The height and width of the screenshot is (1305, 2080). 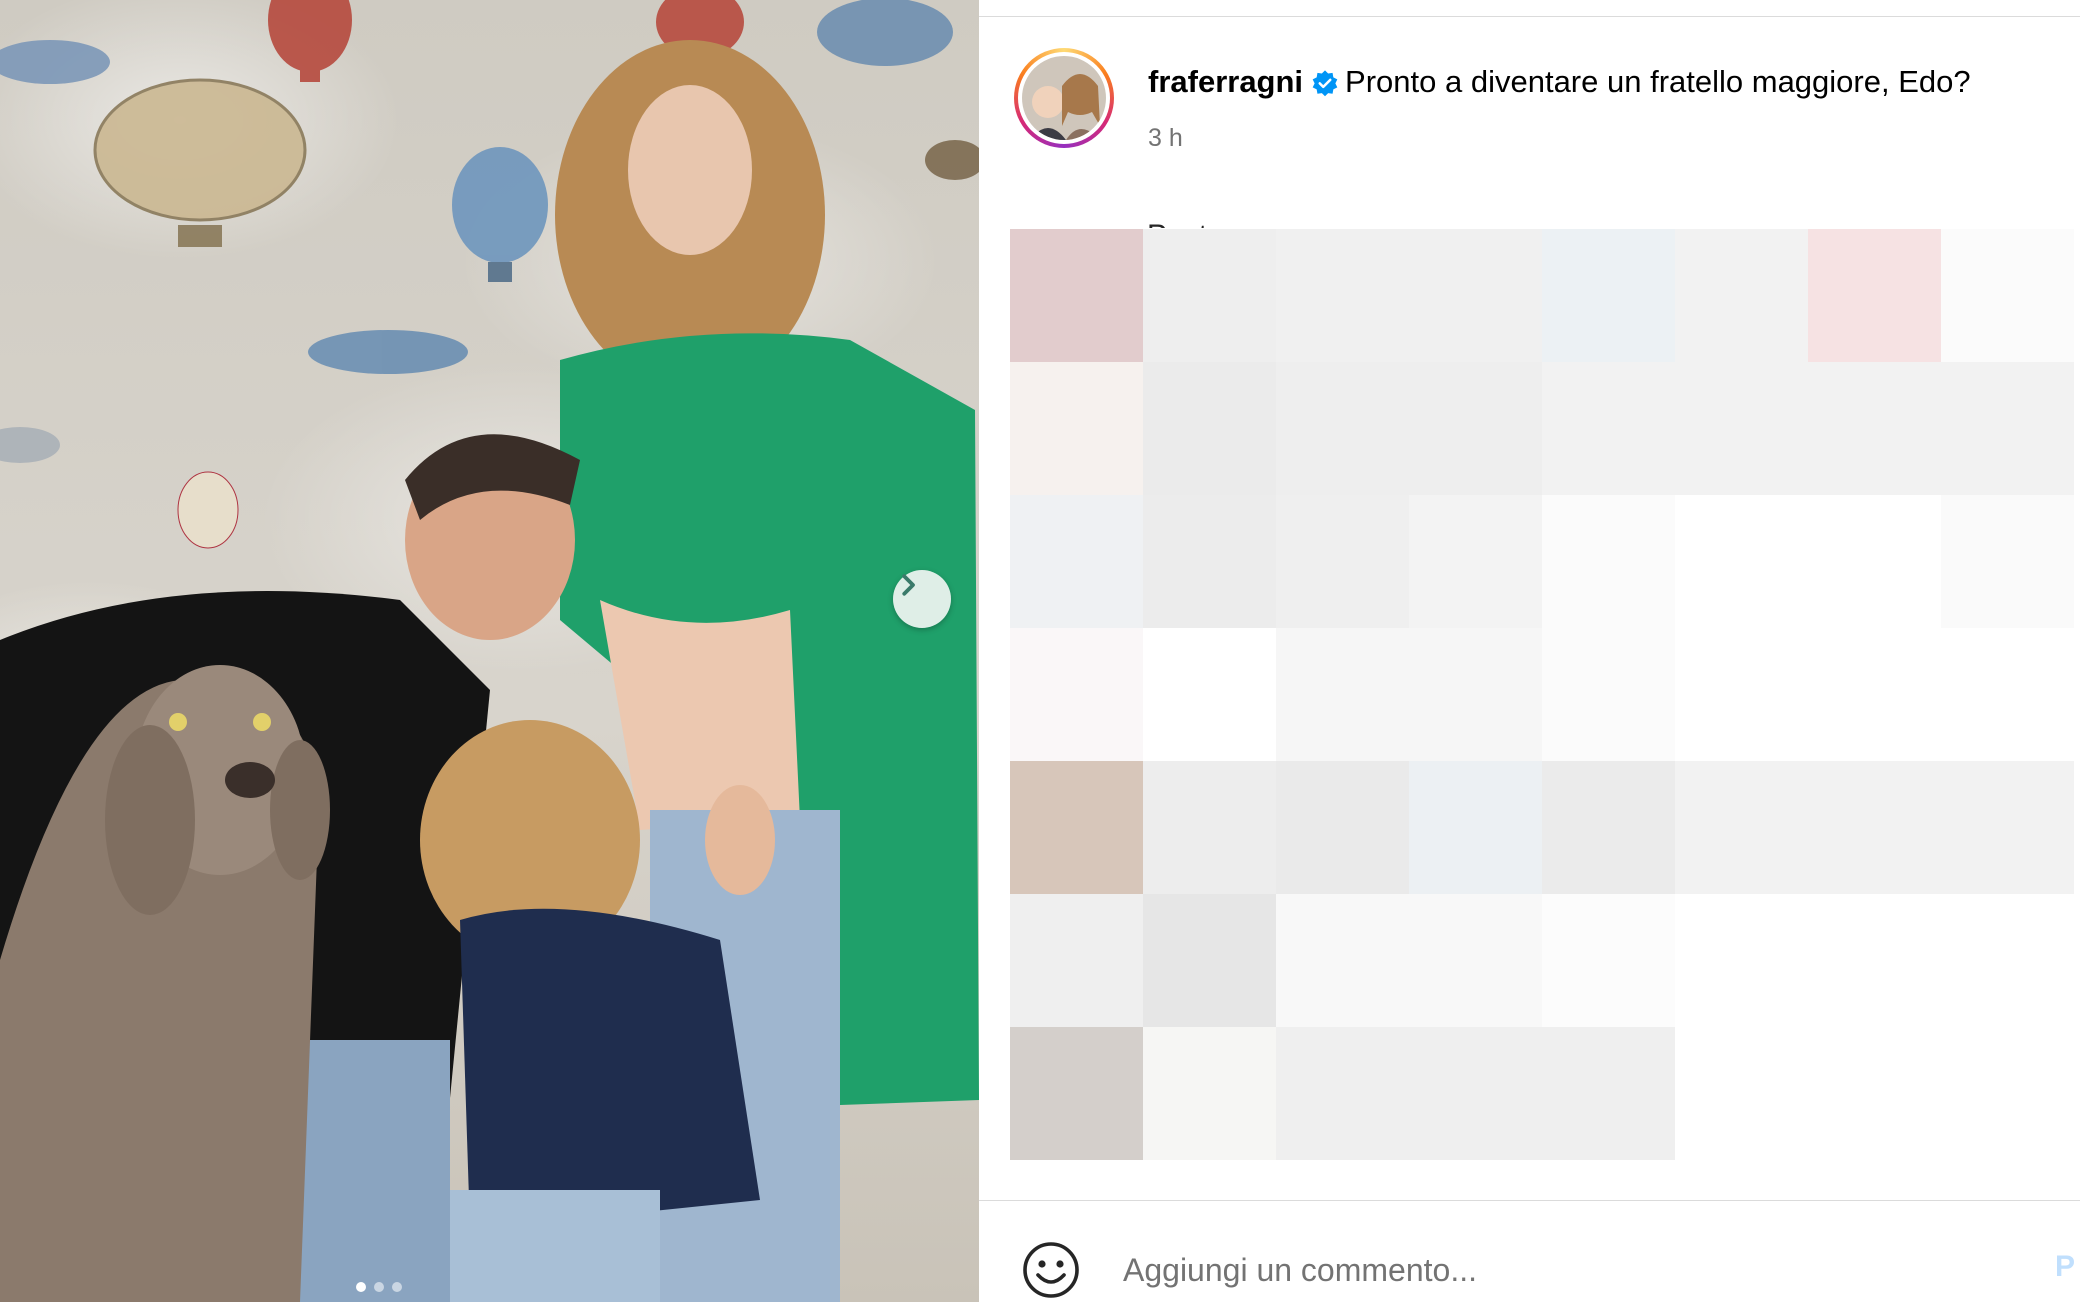 What do you see at coordinates (1529, 16) in the screenshot?
I see `top-divider` at bounding box center [1529, 16].